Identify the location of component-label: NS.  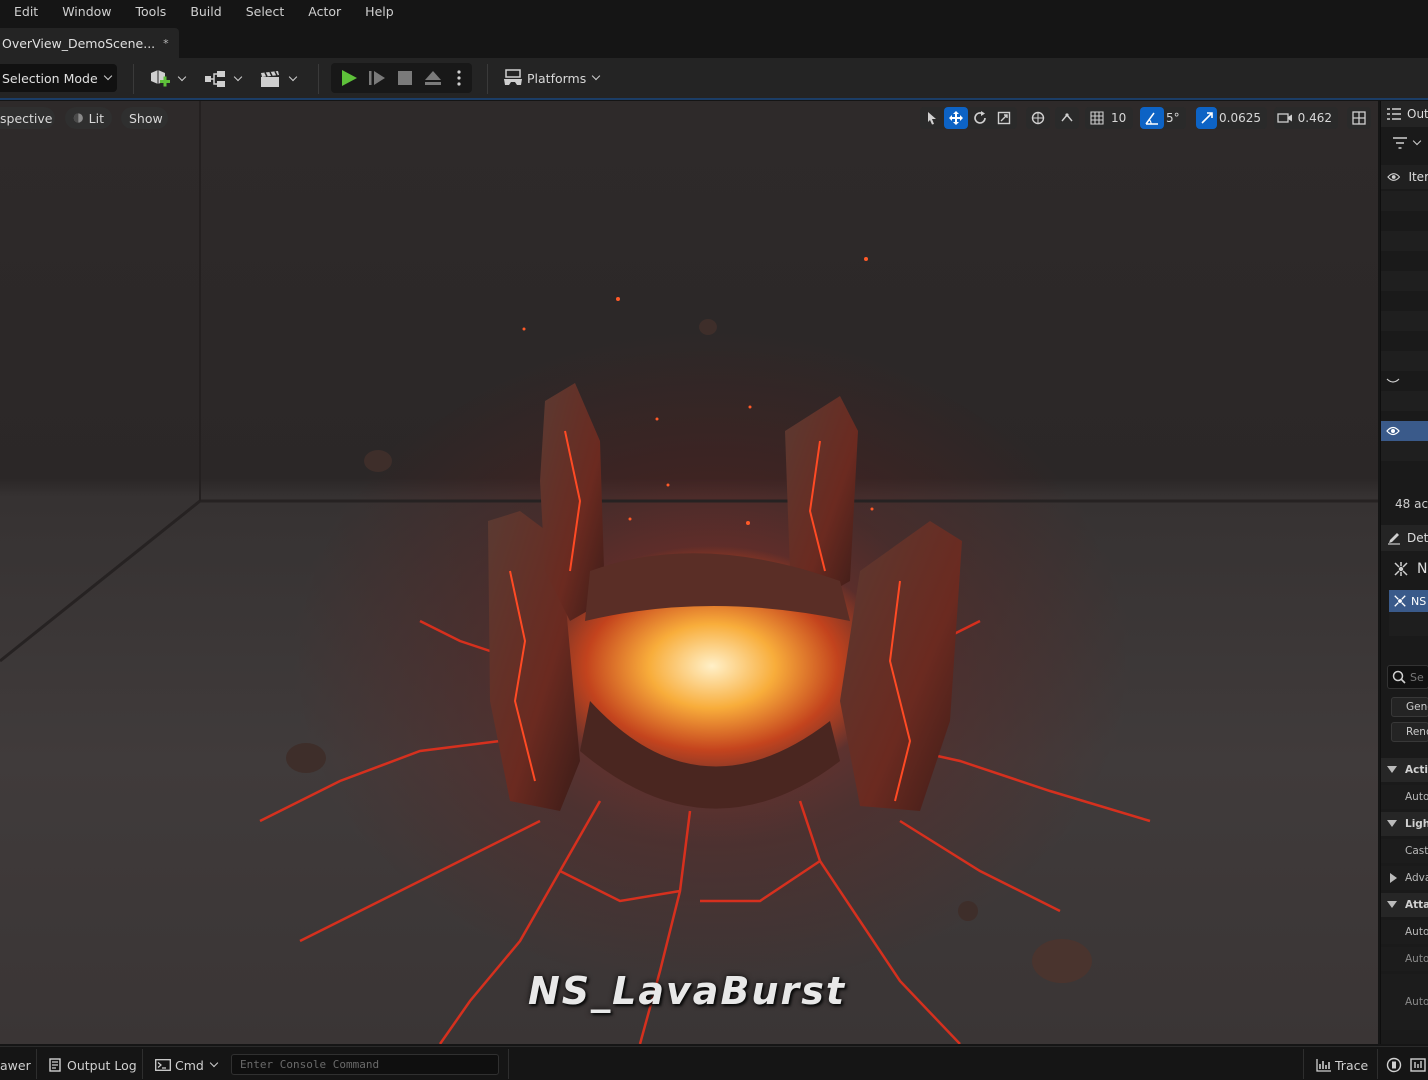
(1419, 601).